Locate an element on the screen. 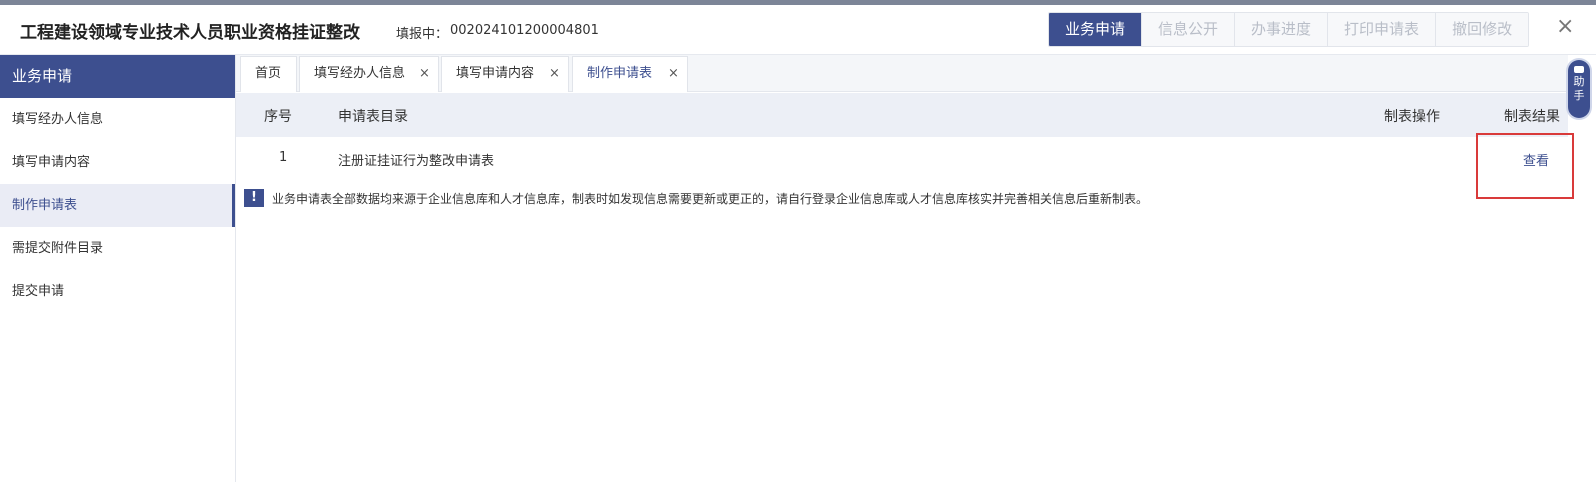 This screenshot has height=482, width=1596. print-form-button: 打印申请表 is located at coordinates (1381, 29).